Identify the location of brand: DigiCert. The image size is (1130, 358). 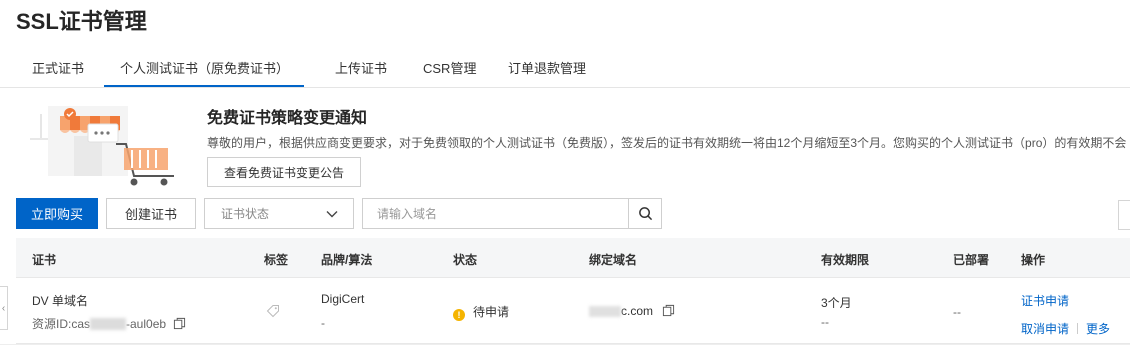
(343, 299).